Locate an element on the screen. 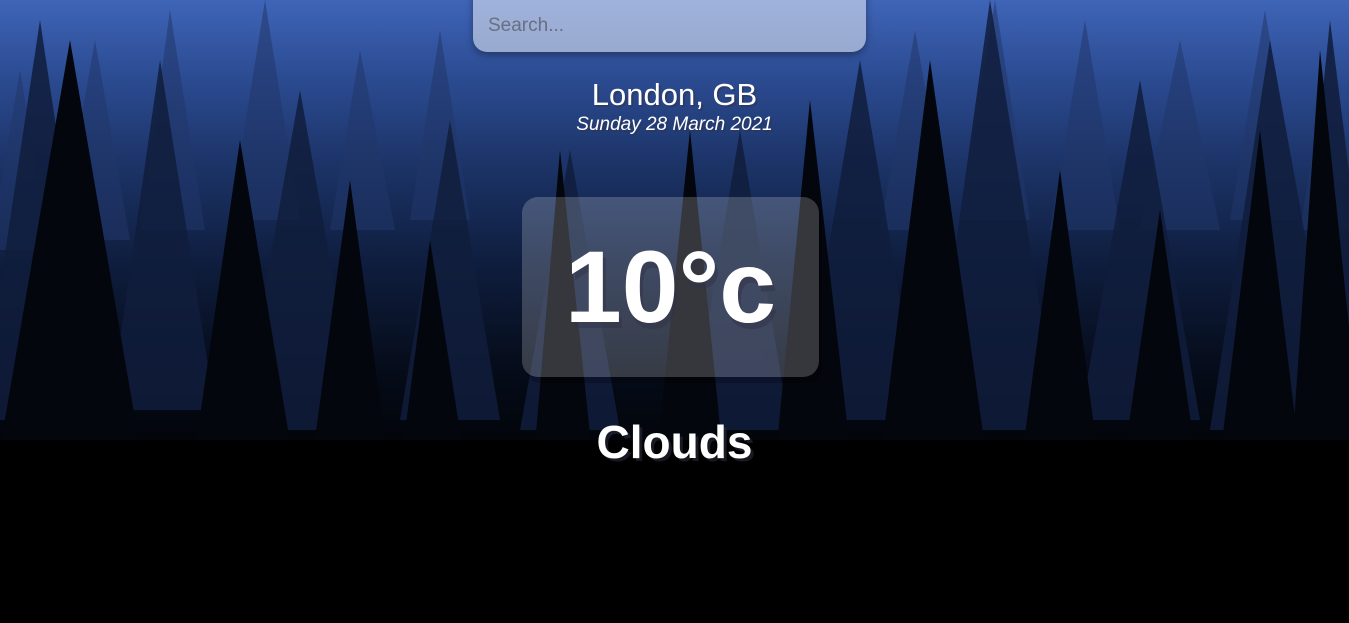 This screenshot has width=1349, height=623. search-input is located at coordinates (669, 26).